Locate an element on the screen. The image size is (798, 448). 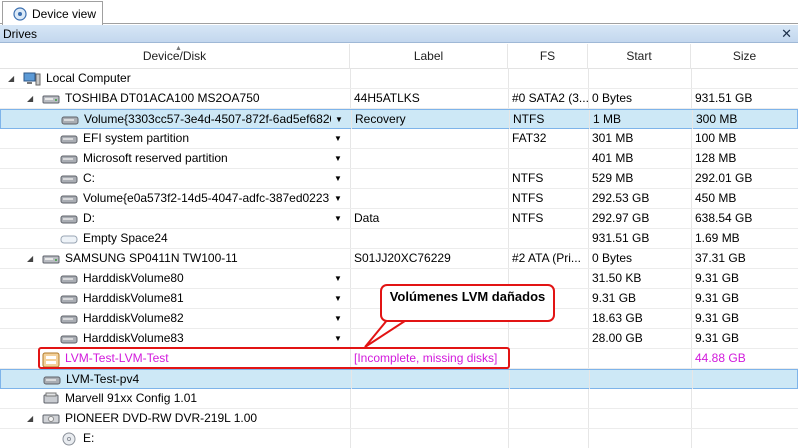
device-cell: D: ▼ is located at coordinates (175, 218).